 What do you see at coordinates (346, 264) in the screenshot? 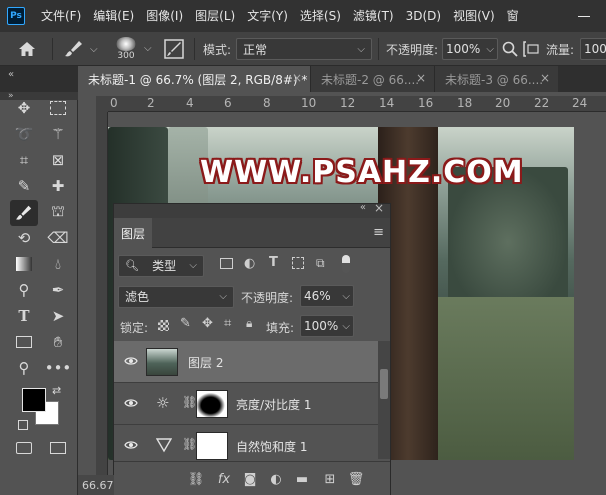
I see `filter-toggle-icon` at bounding box center [346, 264].